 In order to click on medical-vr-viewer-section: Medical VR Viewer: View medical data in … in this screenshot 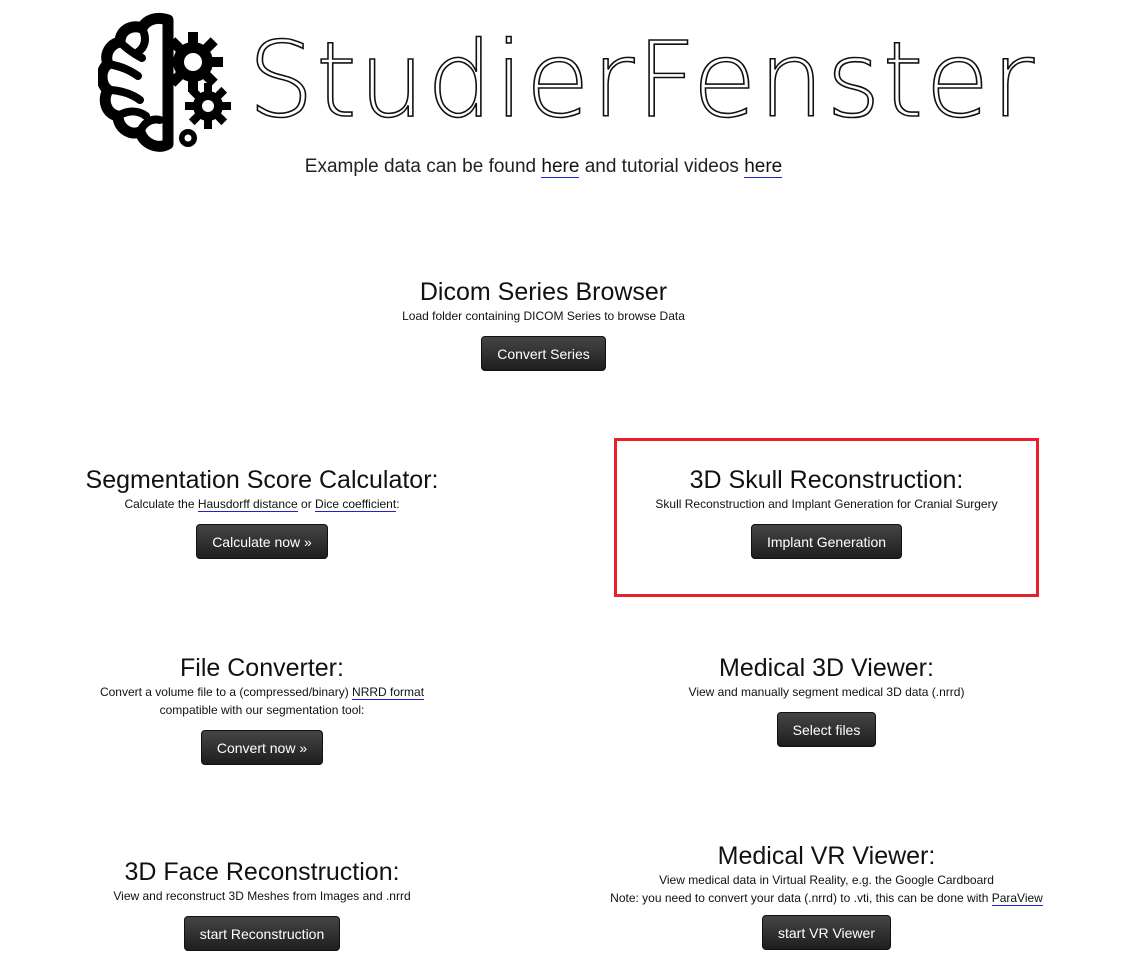, I will do `click(826, 896)`.